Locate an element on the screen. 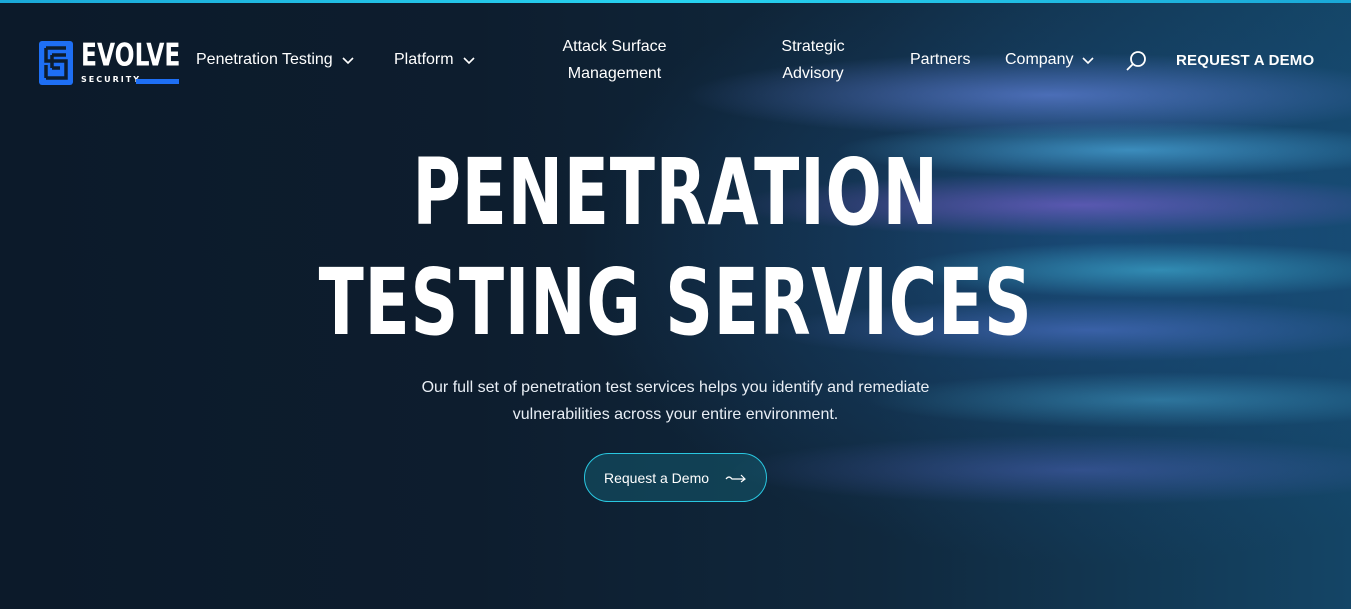  evolve-security-logo: EVOLVE SECURITY is located at coordinates (110, 61).